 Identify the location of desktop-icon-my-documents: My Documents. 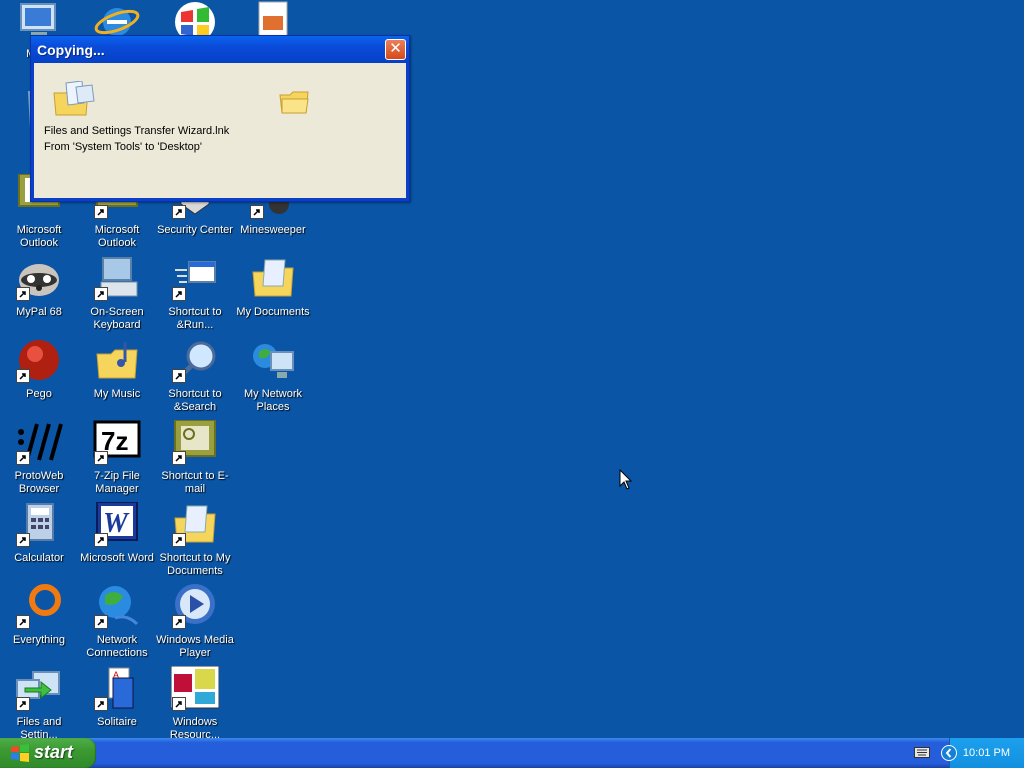
(273, 295).